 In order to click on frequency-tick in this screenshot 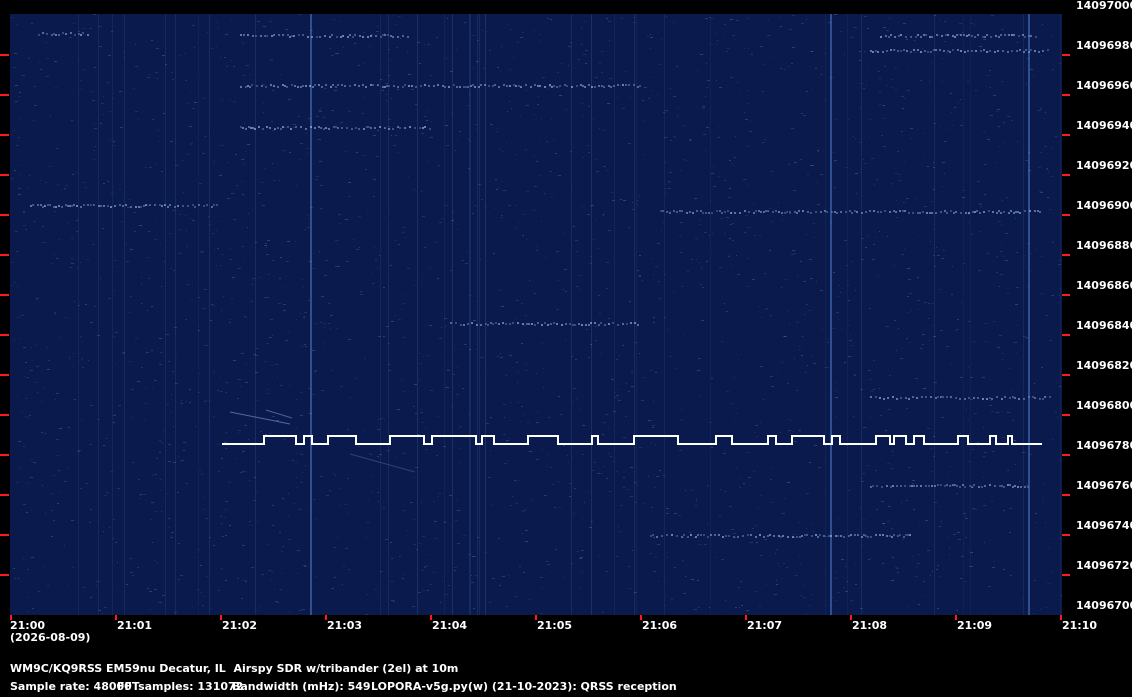, I will do `click(4, 415)`.